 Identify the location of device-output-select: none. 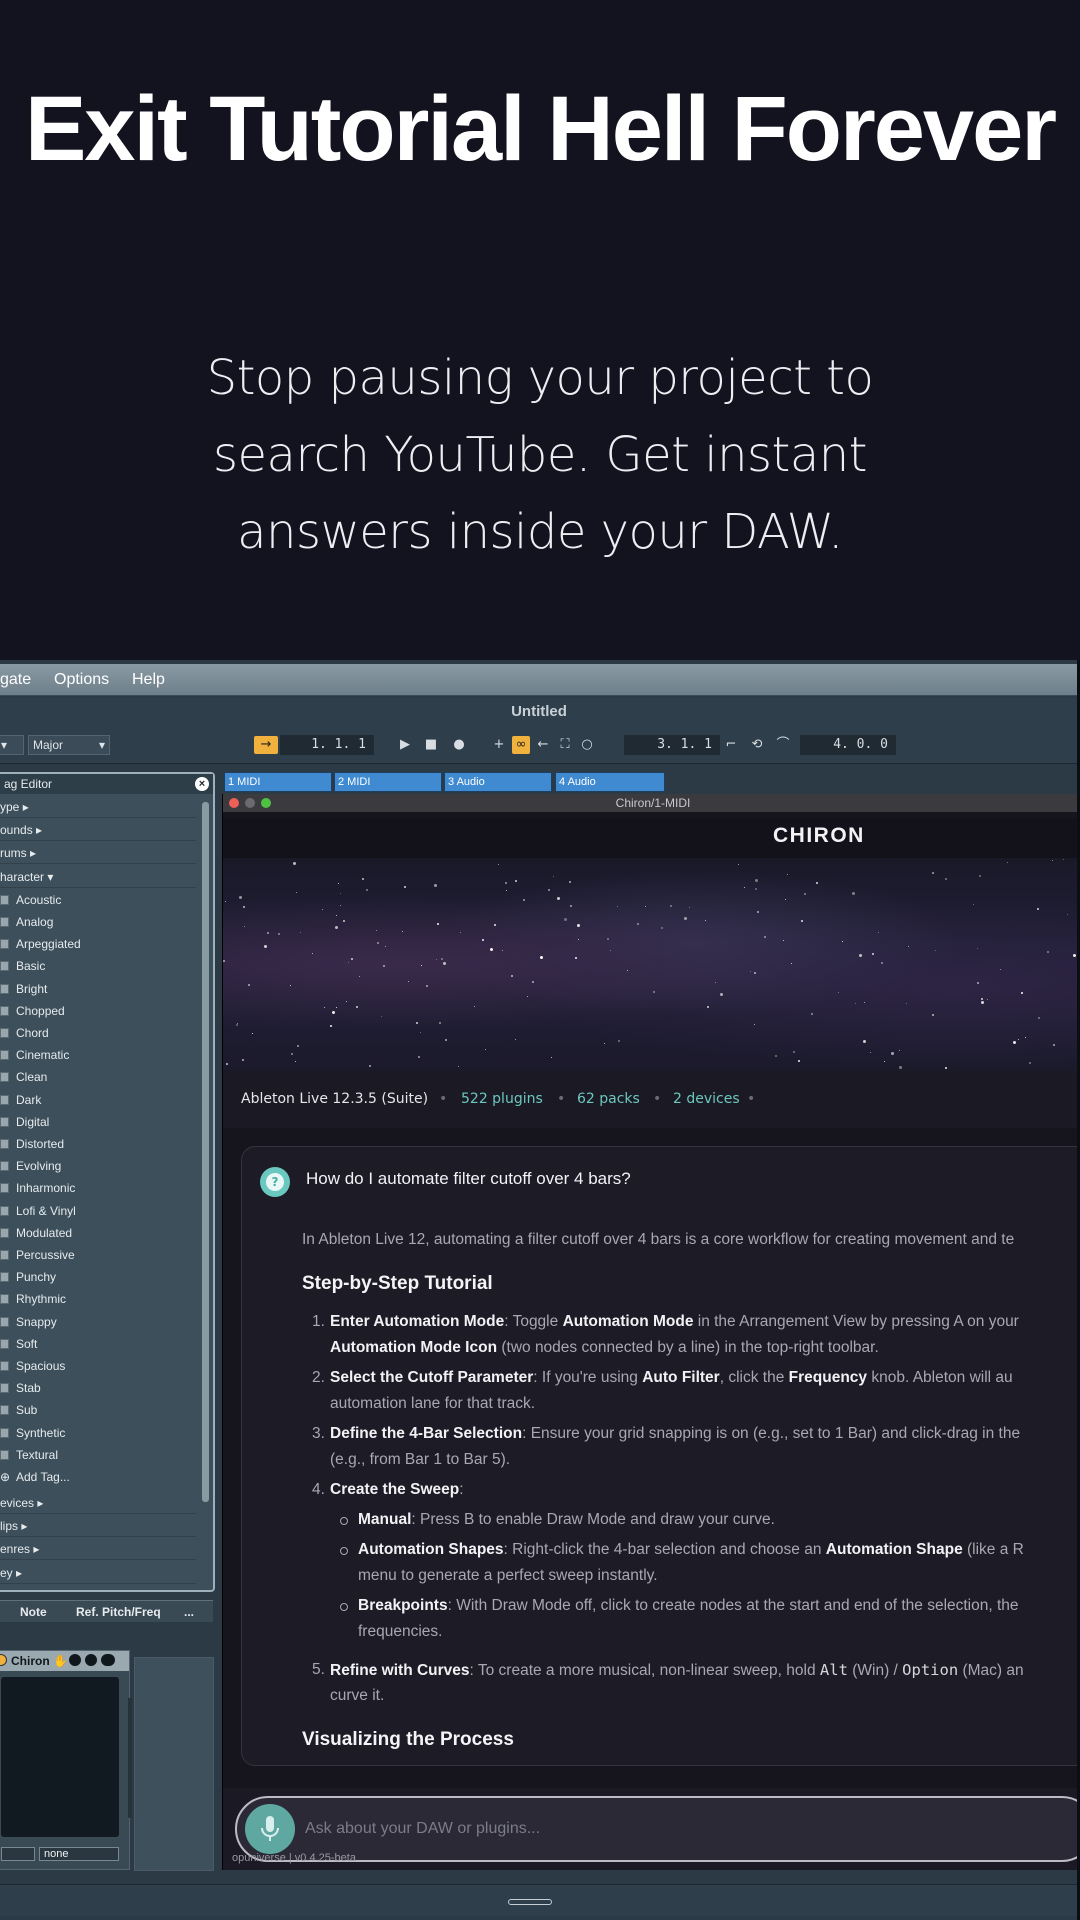
(79, 1854).